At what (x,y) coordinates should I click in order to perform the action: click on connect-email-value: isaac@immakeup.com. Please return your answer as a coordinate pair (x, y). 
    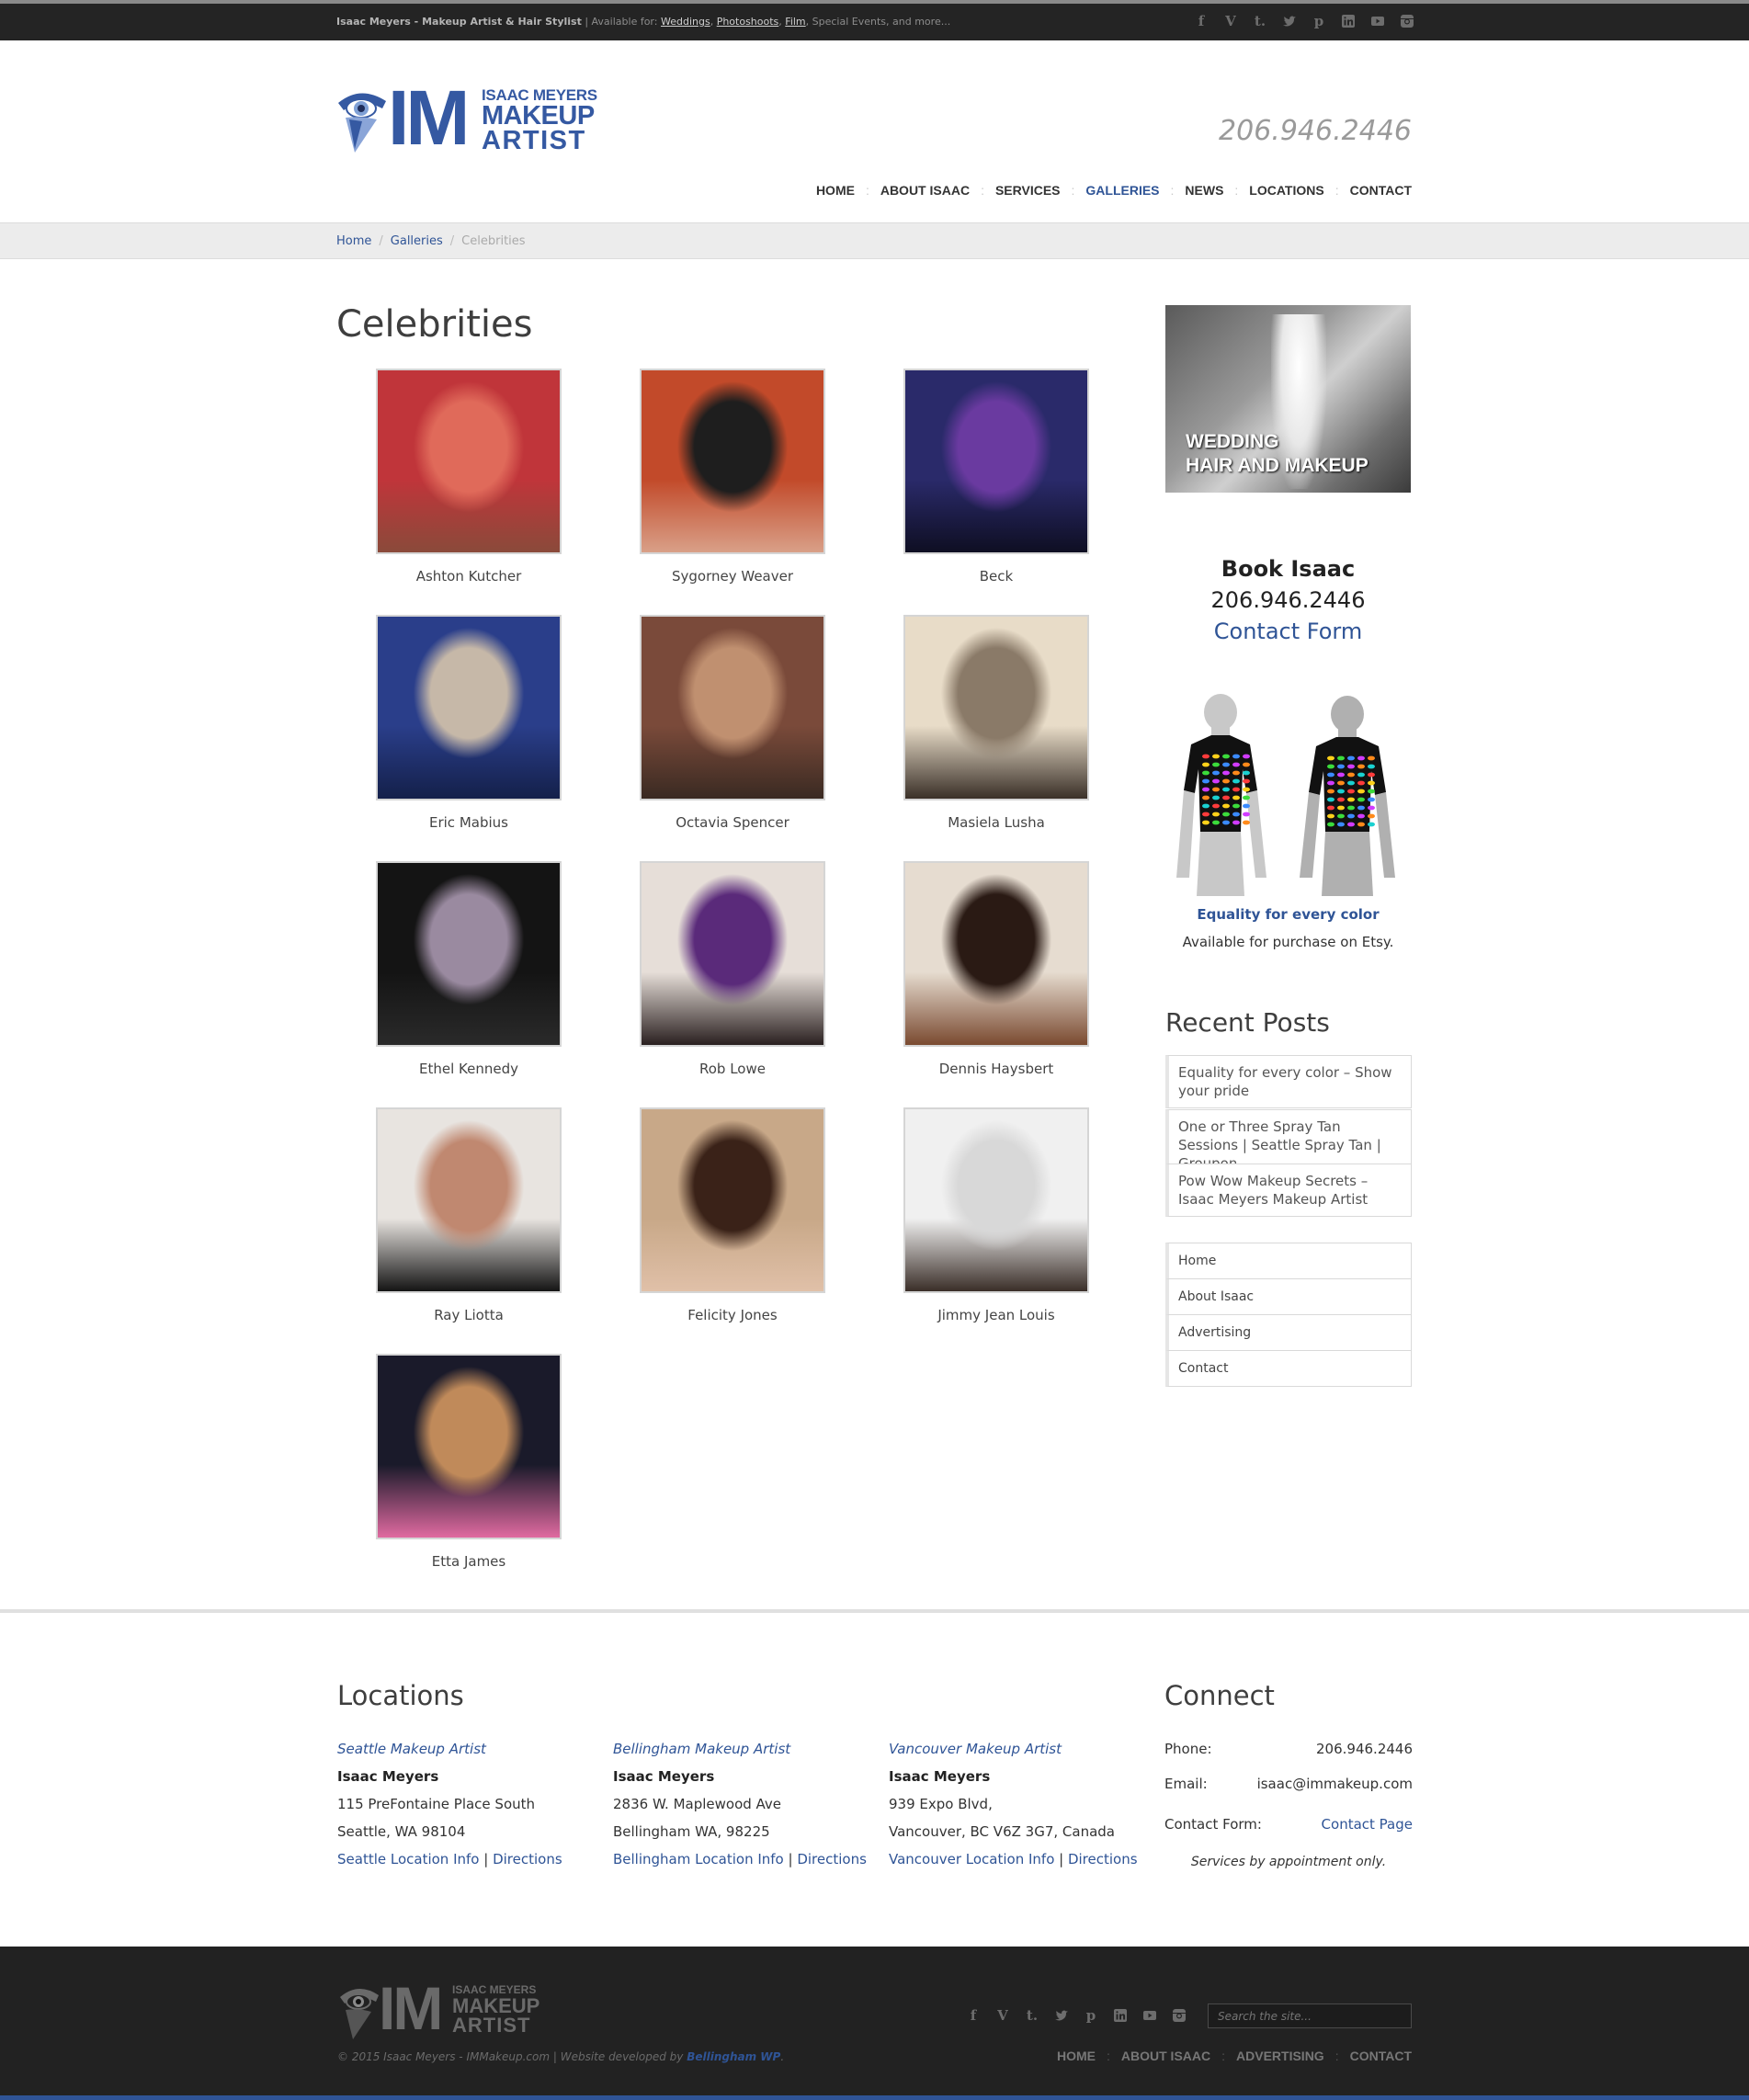
    Looking at the image, I should click on (1335, 1796).